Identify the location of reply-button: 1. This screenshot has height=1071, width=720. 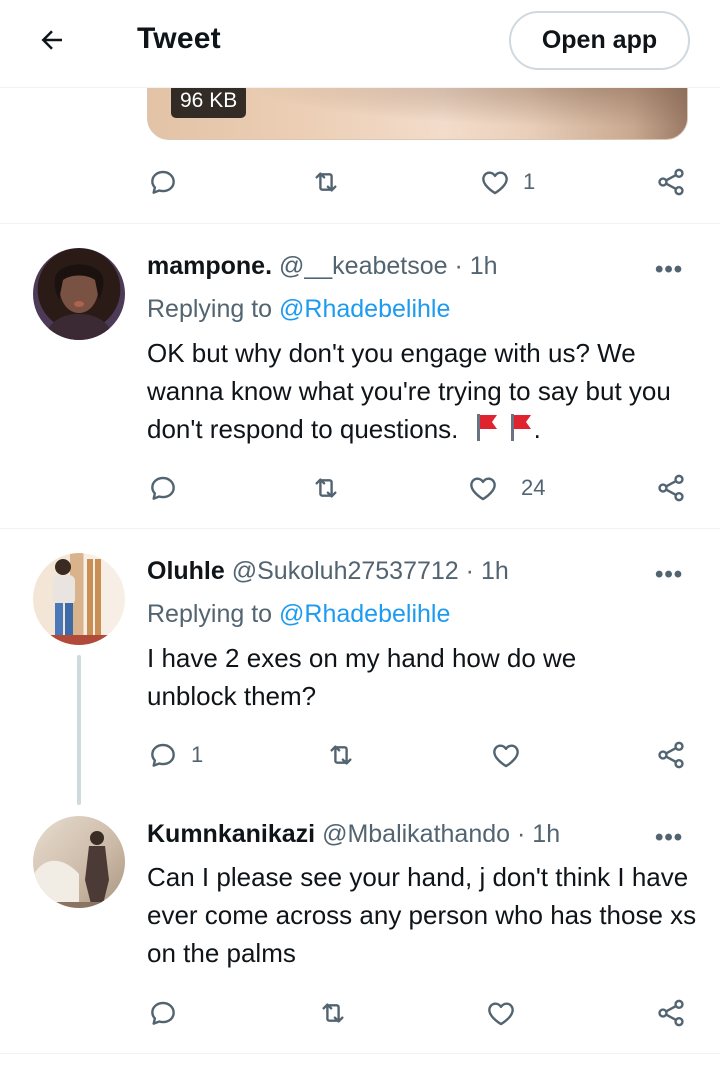
(175, 755).